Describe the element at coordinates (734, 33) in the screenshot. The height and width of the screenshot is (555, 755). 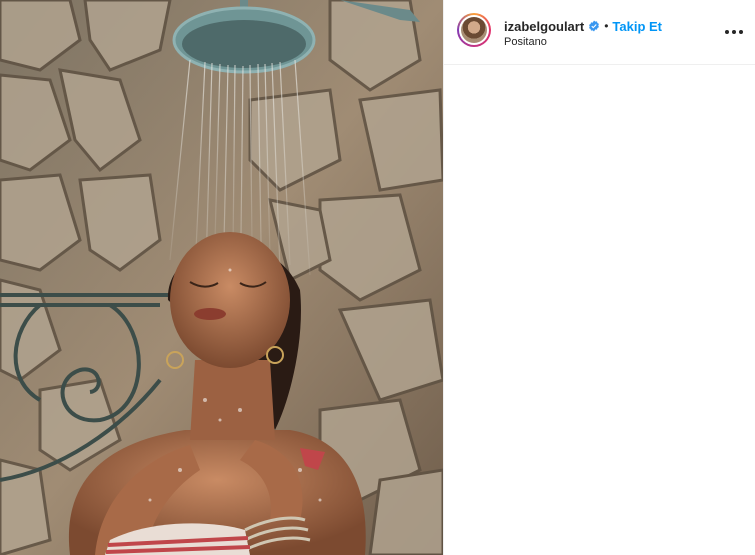
I see `more-options-icon` at that location.